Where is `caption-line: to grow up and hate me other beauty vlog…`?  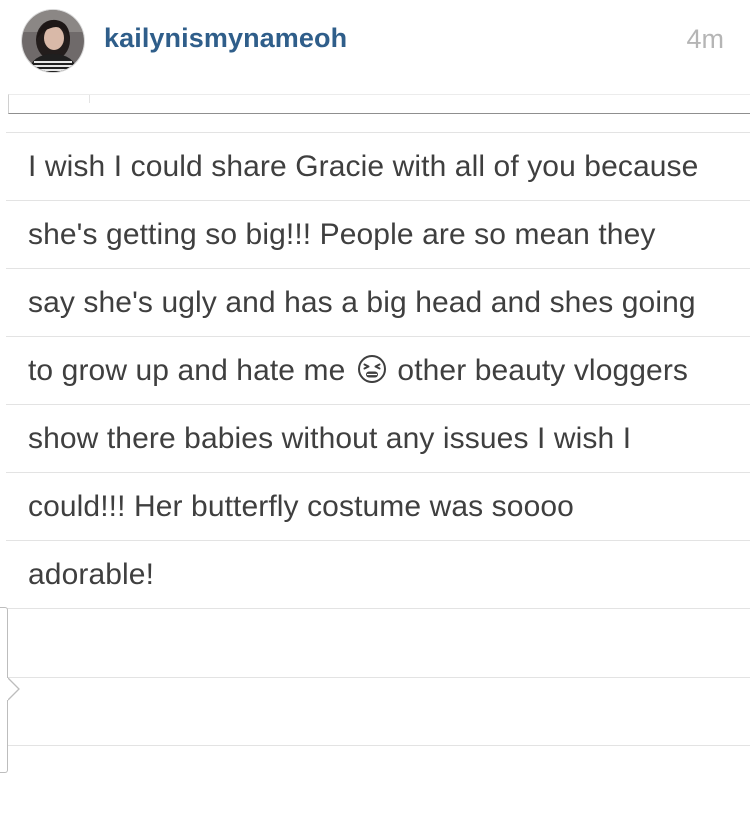 caption-line: to grow up and hate me other beauty vlog… is located at coordinates (378, 370).